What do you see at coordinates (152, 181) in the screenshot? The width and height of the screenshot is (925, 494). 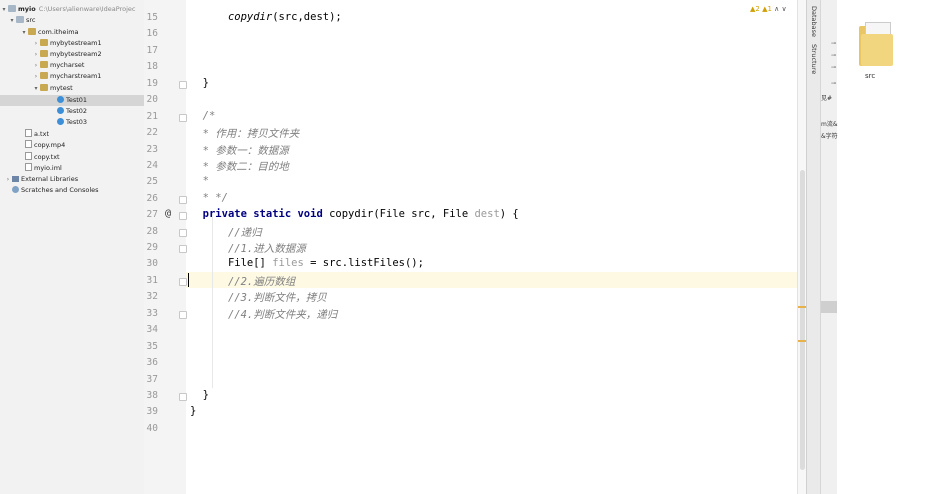 I see `line-number: 25` at bounding box center [152, 181].